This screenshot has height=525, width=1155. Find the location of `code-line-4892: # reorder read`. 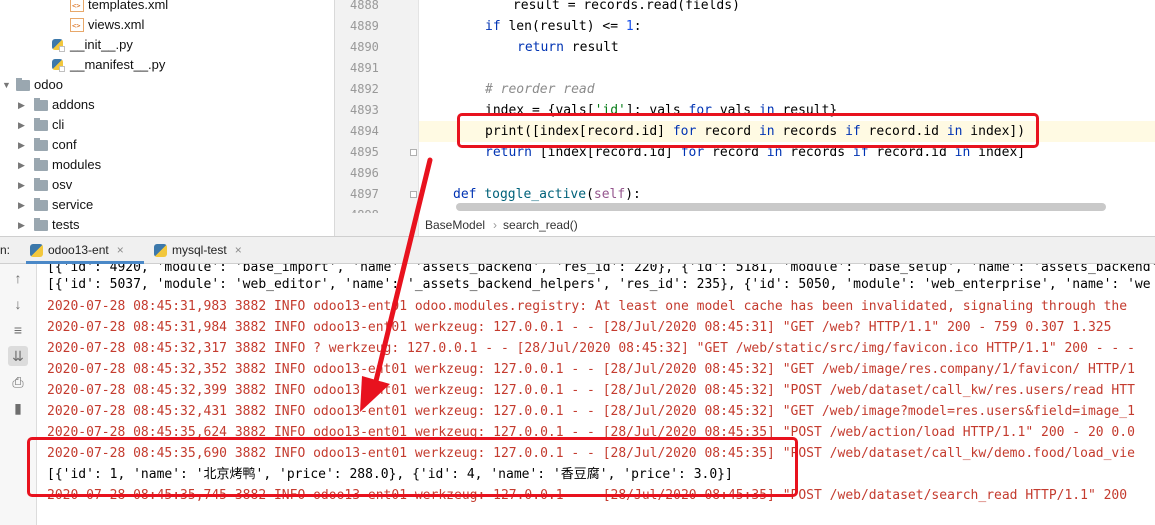

code-line-4892: # reorder read is located at coordinates (540, 89).